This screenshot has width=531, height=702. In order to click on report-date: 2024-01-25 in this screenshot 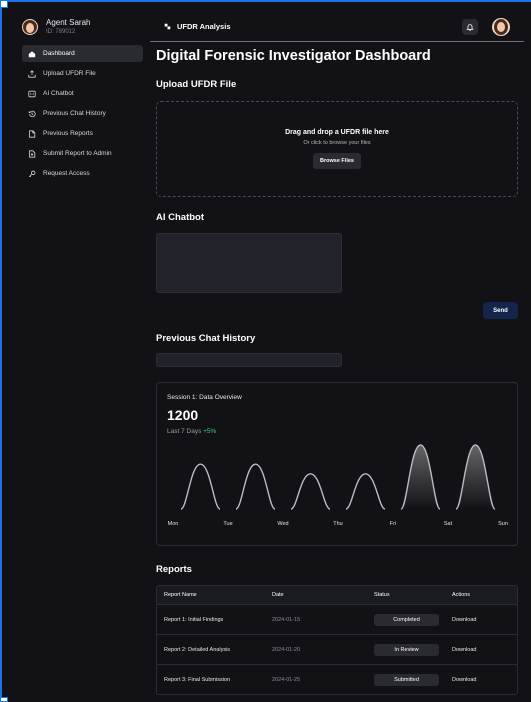, I will do `click(286, 680)`.